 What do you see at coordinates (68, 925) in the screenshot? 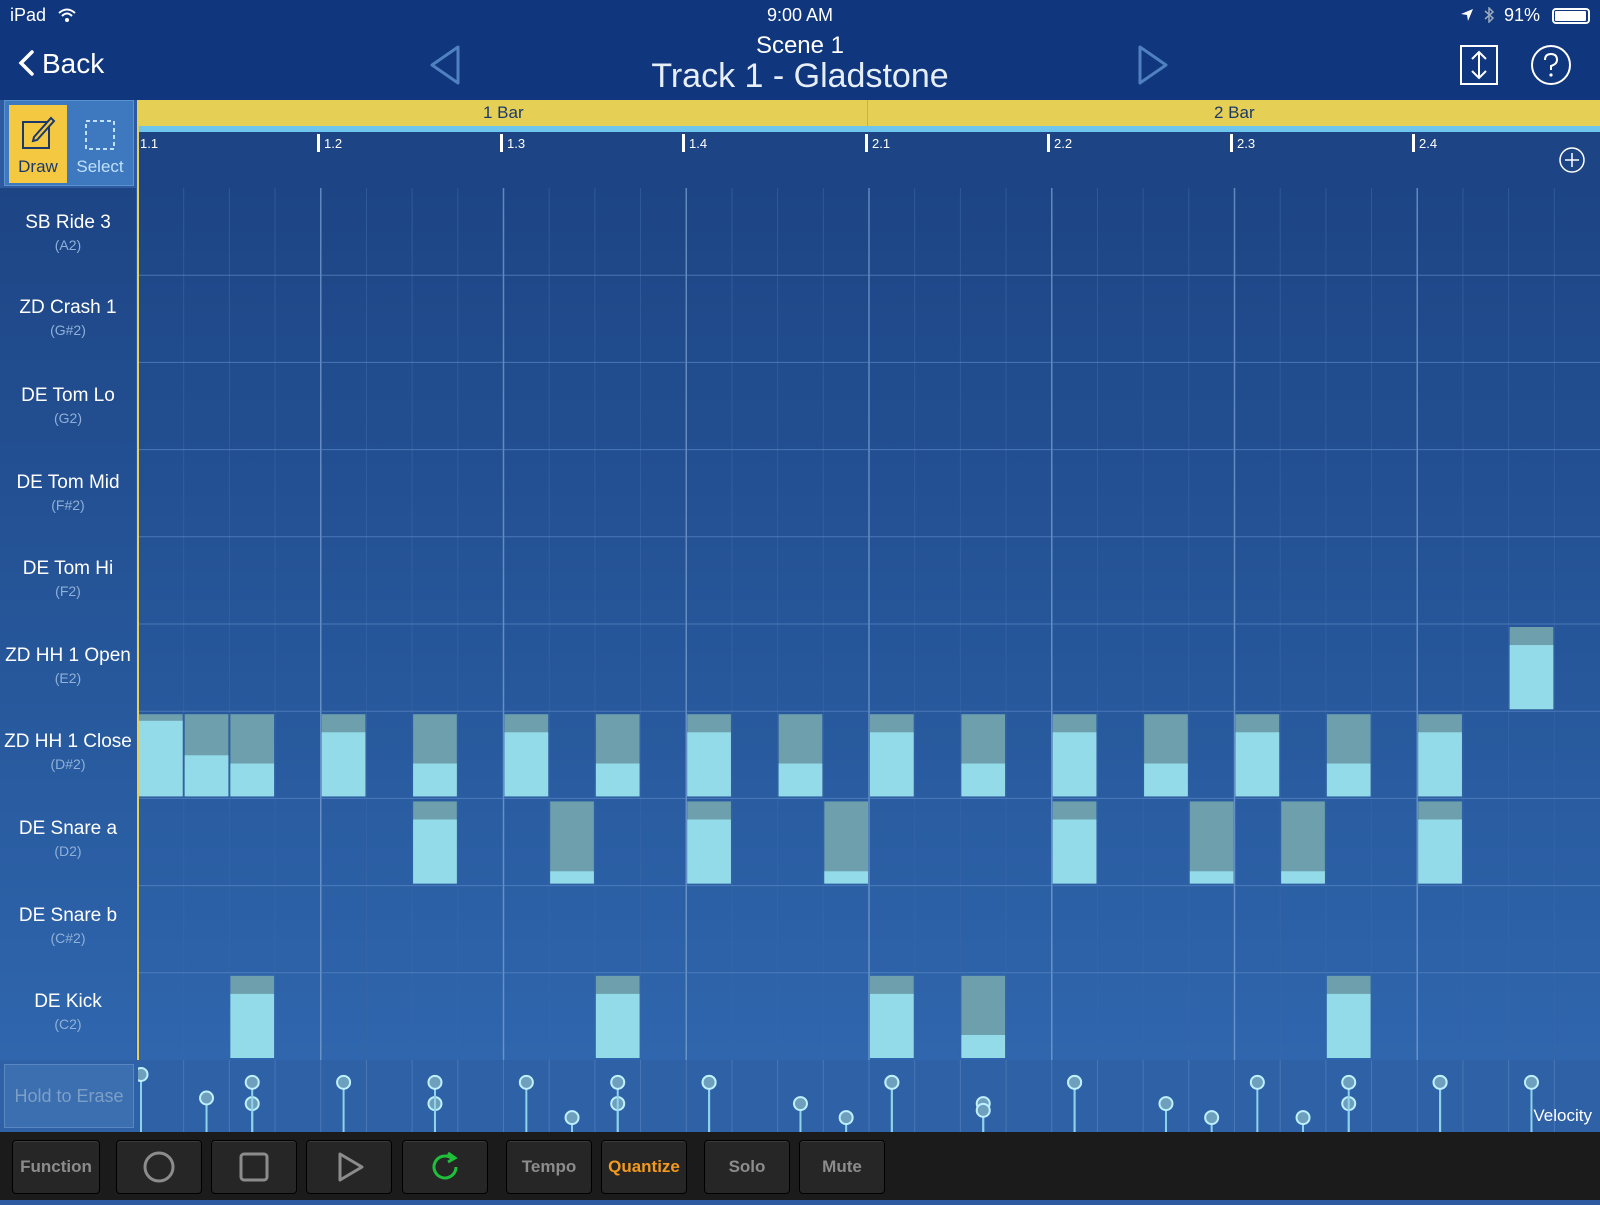
I see `instrument-row: DE Snare b (C#2)` at bounding box center [68, 925].